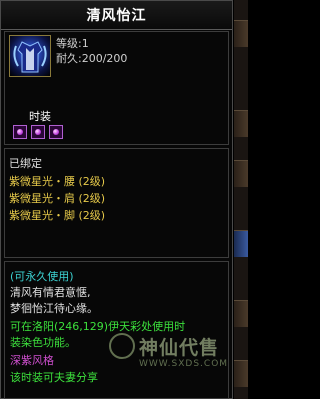  I want to click on costume-item-icon, so click(30, 56).